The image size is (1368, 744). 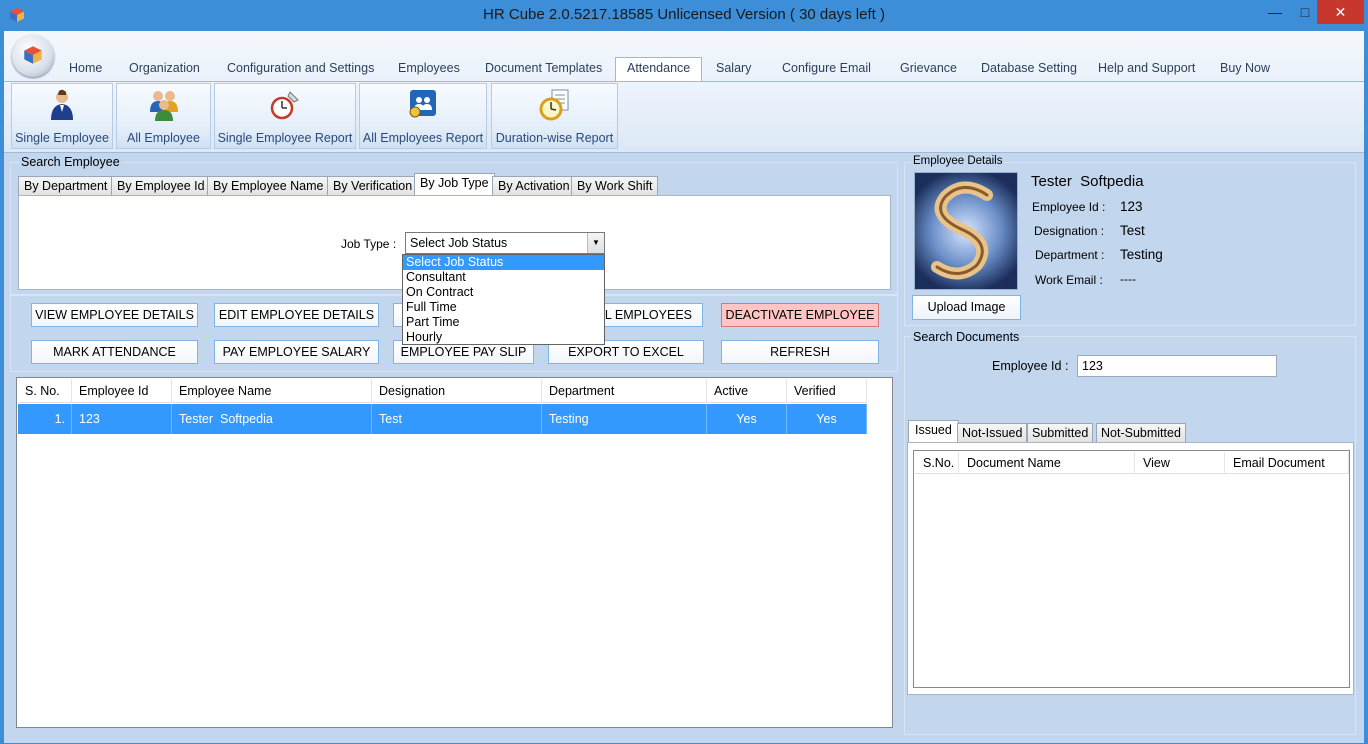 What do you see at coordinates (272, 419) in the screenshot?
I see `table-row-employee-name: Tester Softpedia` at bounding box center [272, 419].